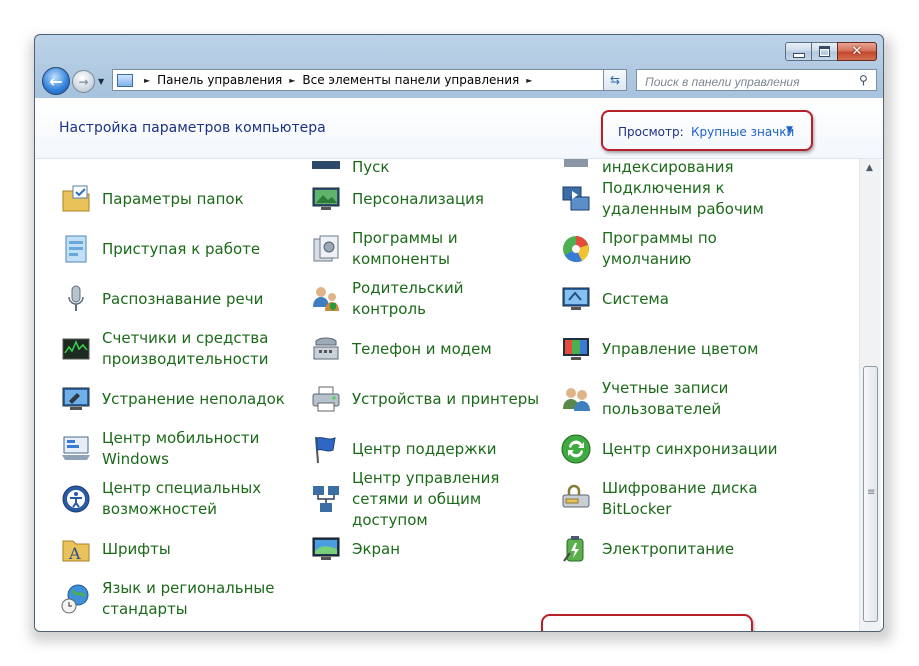 Image resolution: width=919 pixels, height=666 pixels. Describe the element at coordinates (756, 80) in the screenshot. I see `search-input` at that location.